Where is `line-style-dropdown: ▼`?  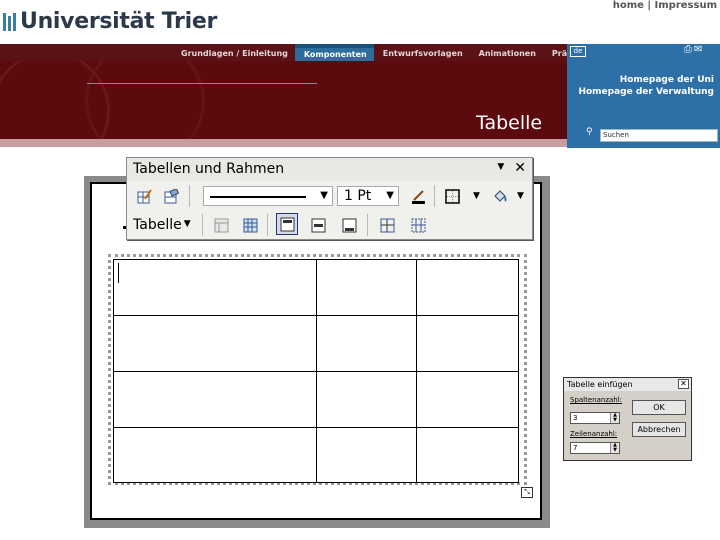
line-style-dropdown: ▼ is located at coordinates (268, 196).